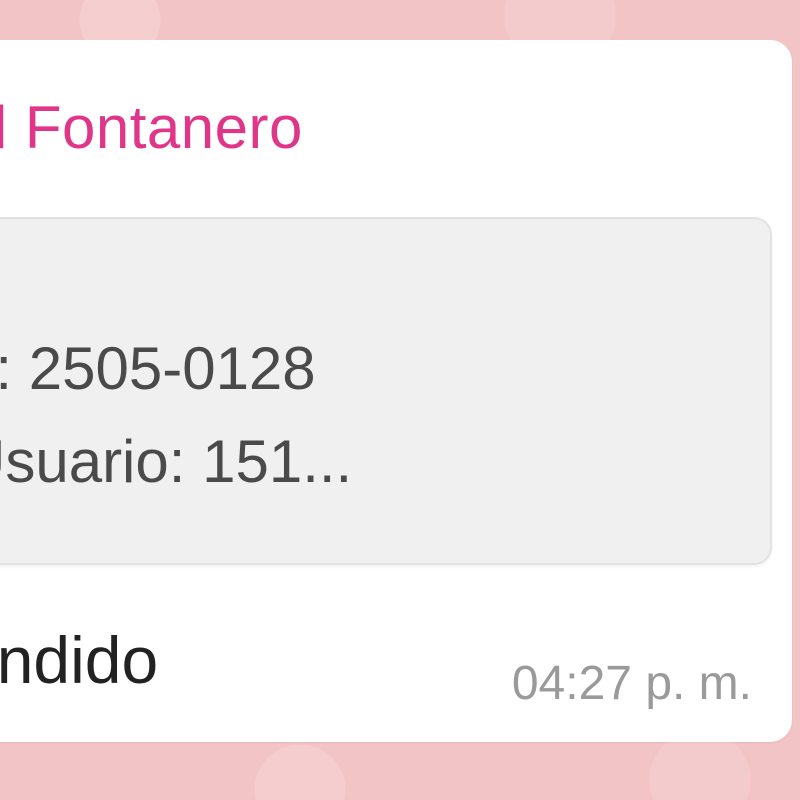  Describe the element at coordinates (158, 368) in the screenshot. I see `quoted-folio-line: olio: 2505-0128` at that location.